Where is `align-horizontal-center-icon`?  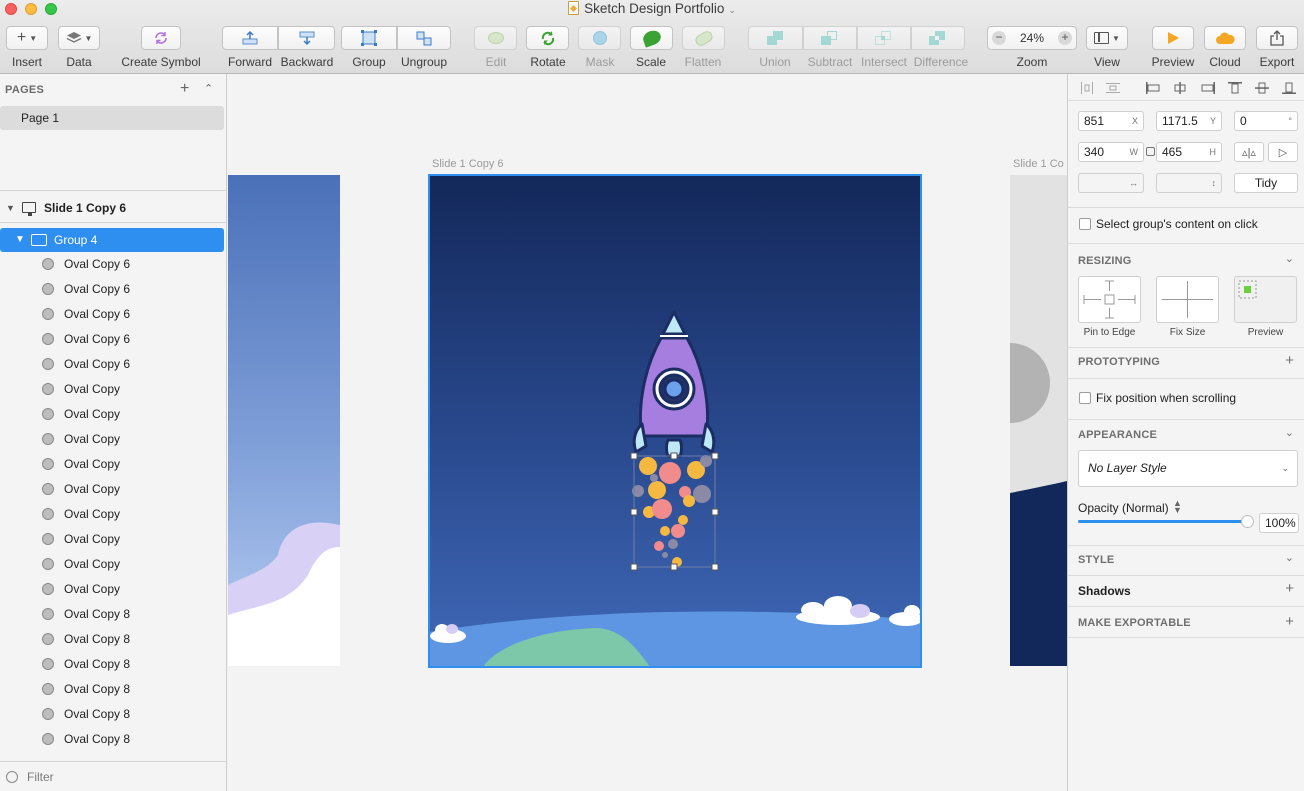
align-horizontal-center-icon is located at coordinates (1180, 88).